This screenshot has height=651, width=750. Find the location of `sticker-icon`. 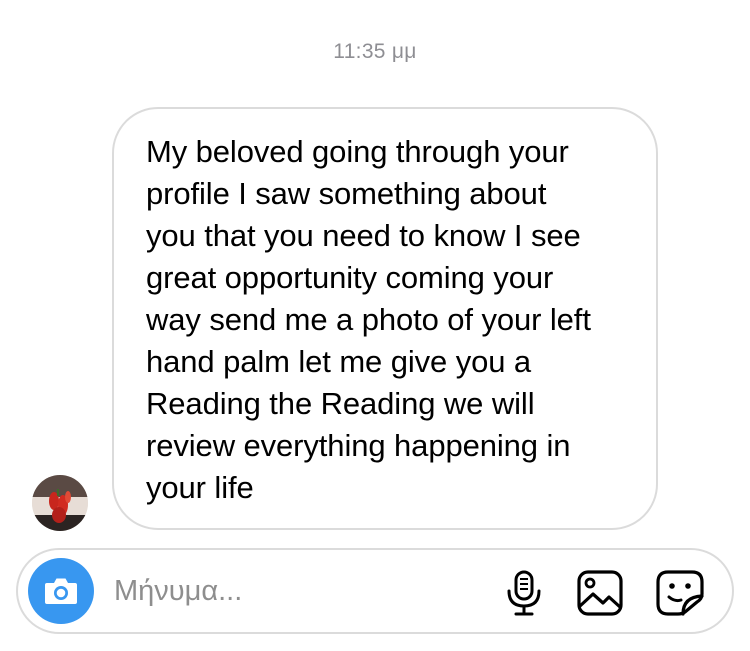

sticker-icon is located at coordinates (680, 593).